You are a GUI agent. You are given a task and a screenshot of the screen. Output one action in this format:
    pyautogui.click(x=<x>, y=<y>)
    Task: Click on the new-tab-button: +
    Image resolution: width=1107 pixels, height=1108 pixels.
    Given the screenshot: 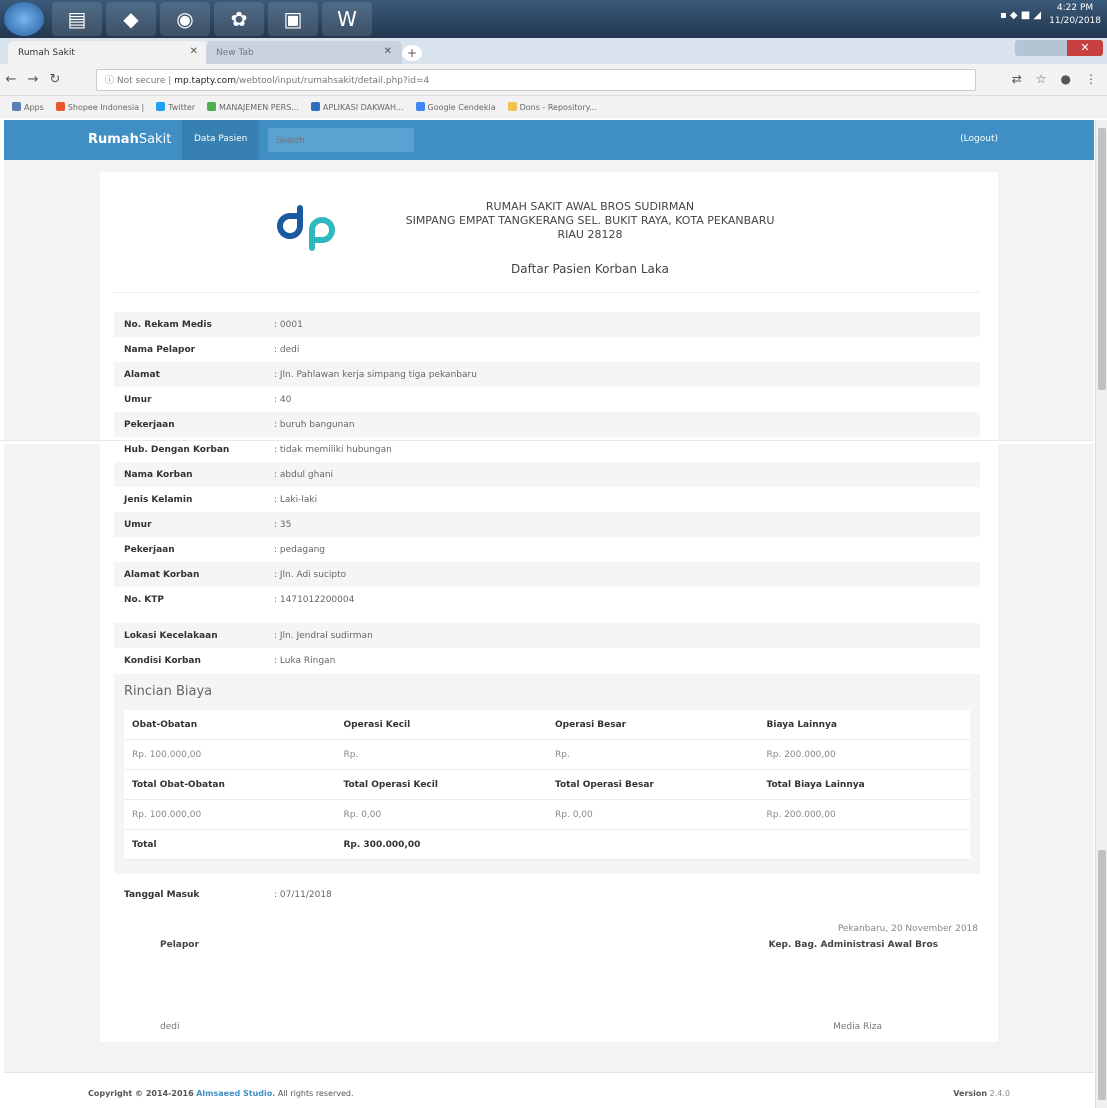 What is the action you would take?
    pyautogui.click(x=412, y=53)
    